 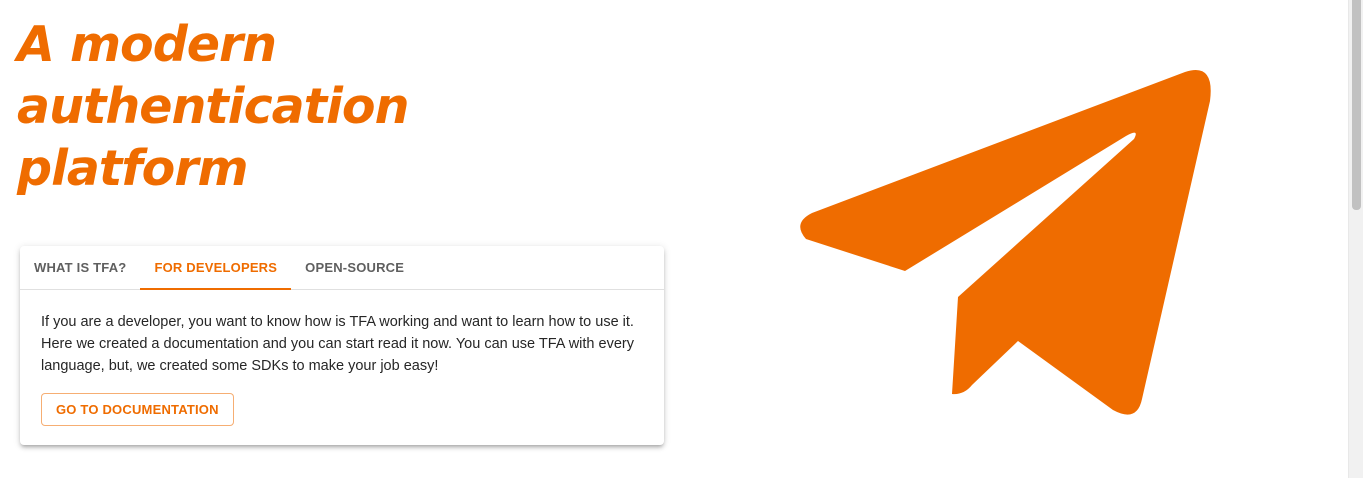 I want to click on hero-title-line: platform, so click(x=133, y=168).